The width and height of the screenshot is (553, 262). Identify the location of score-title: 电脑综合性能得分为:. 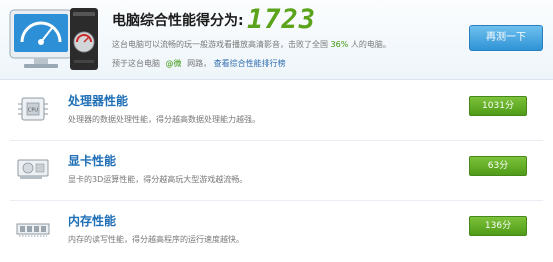
(178, 21).